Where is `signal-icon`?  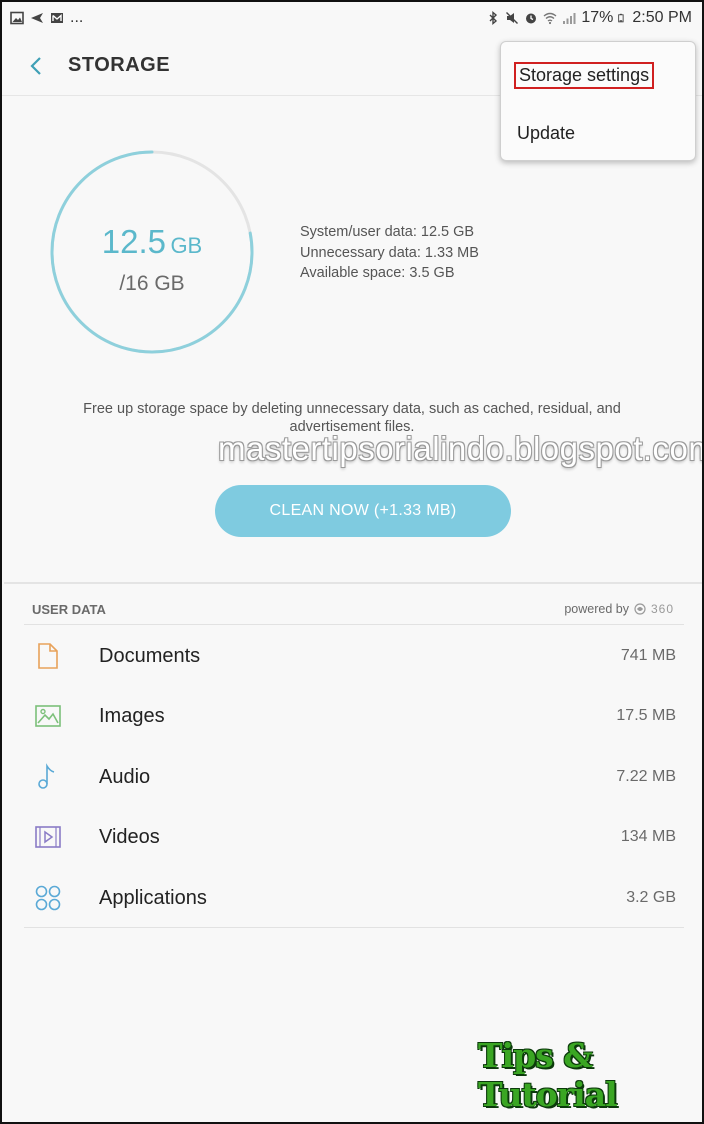
signal-icon is located at coordinates (569, 18).